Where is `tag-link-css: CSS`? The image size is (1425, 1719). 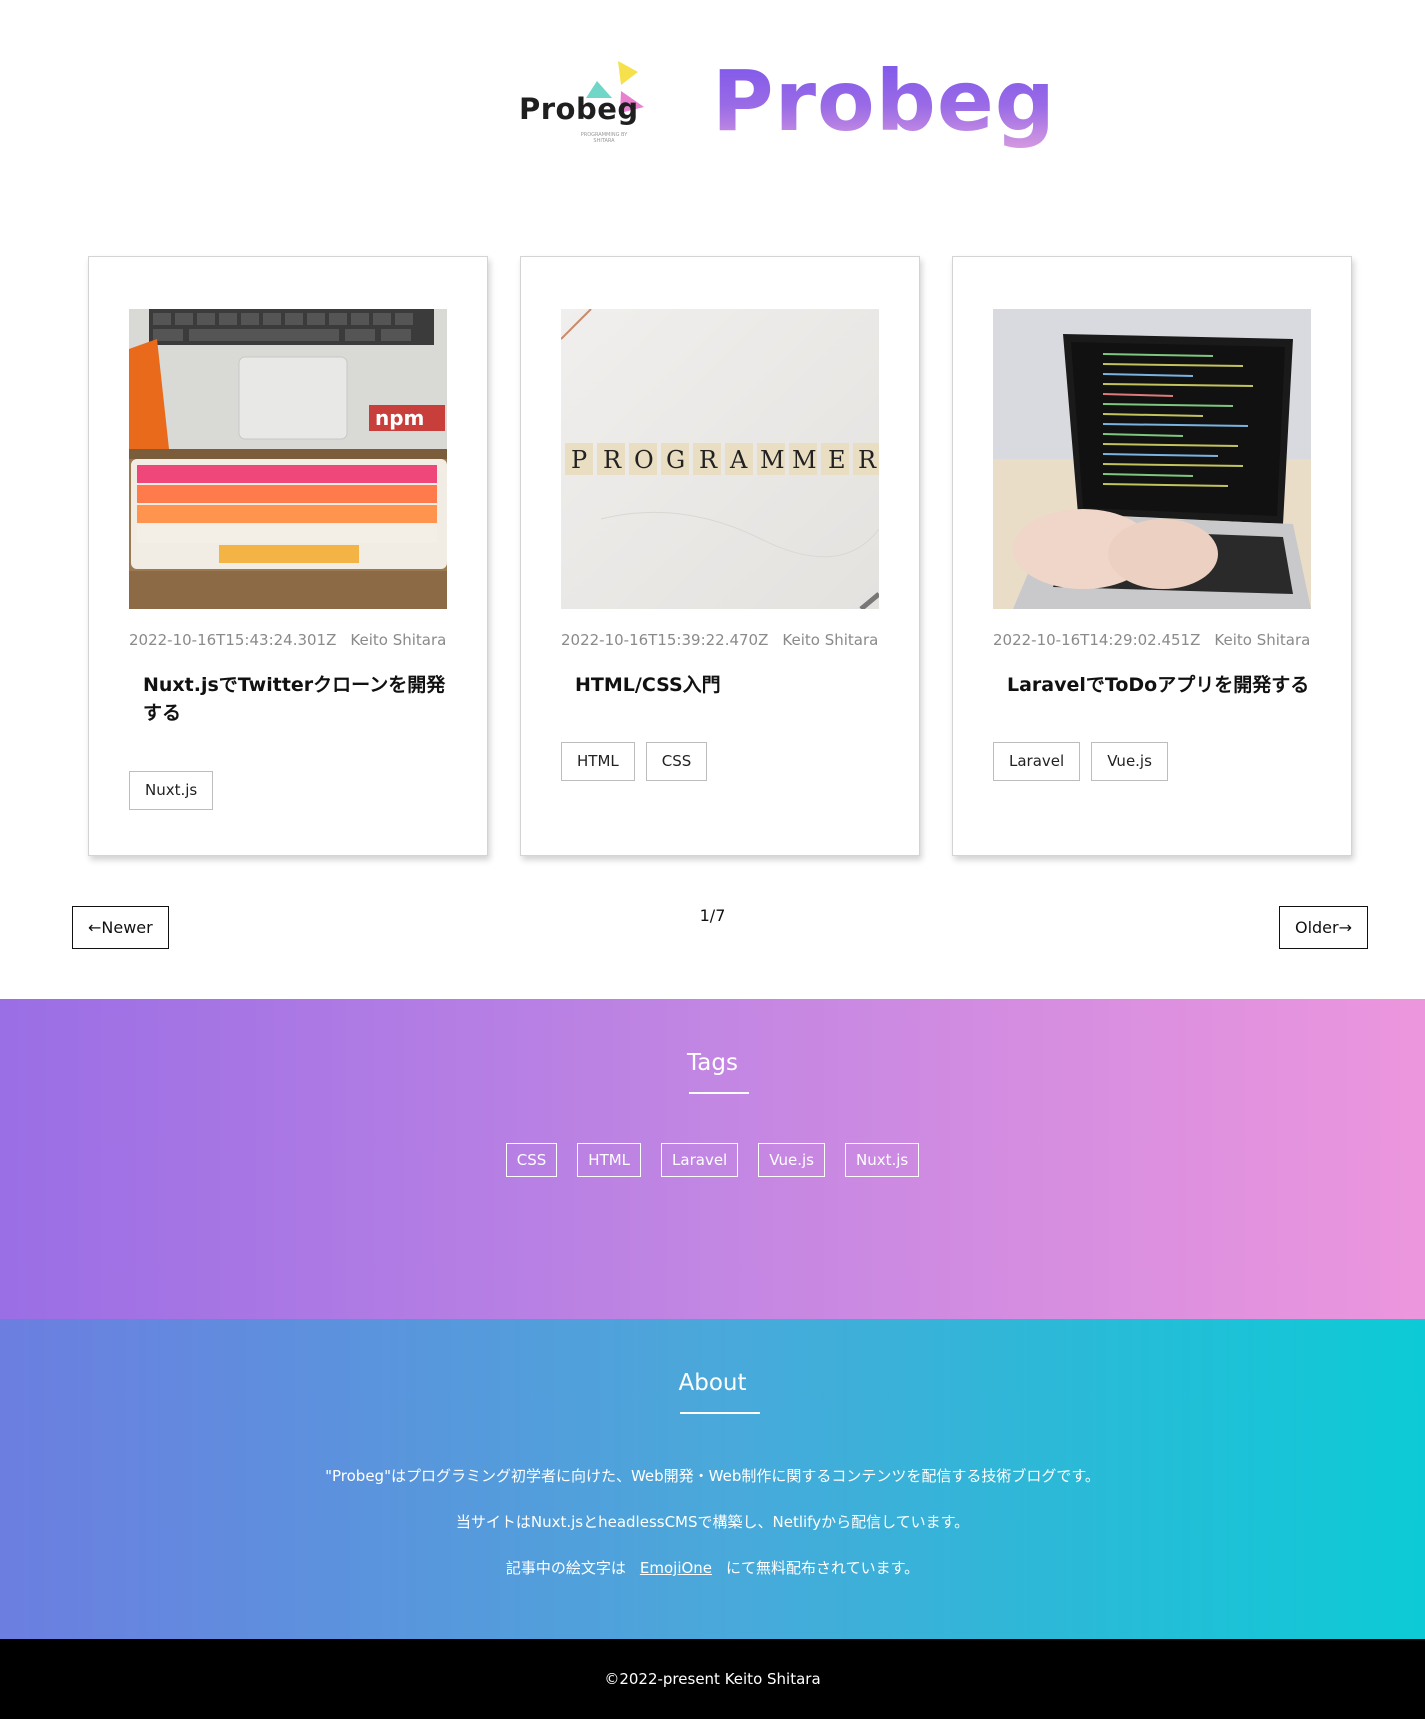
tag-link-css: CSS is located at coordinates (531, 1160).